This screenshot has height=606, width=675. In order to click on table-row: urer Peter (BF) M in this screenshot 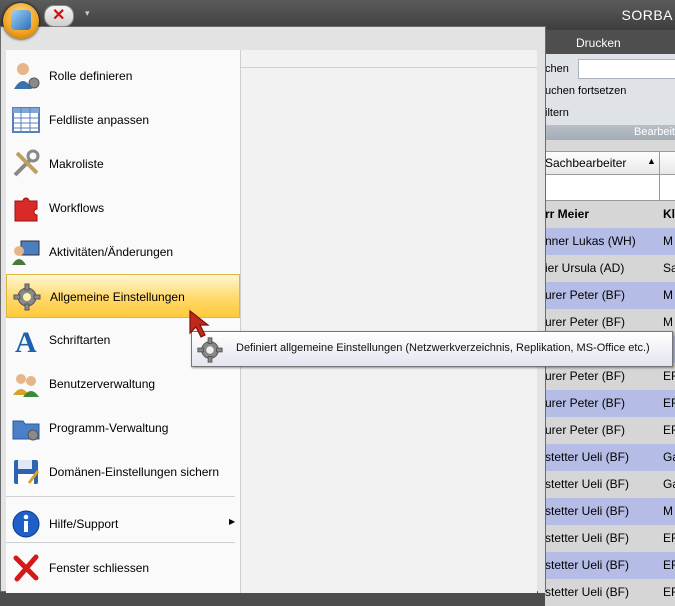, I will do `click(610, 295)`.